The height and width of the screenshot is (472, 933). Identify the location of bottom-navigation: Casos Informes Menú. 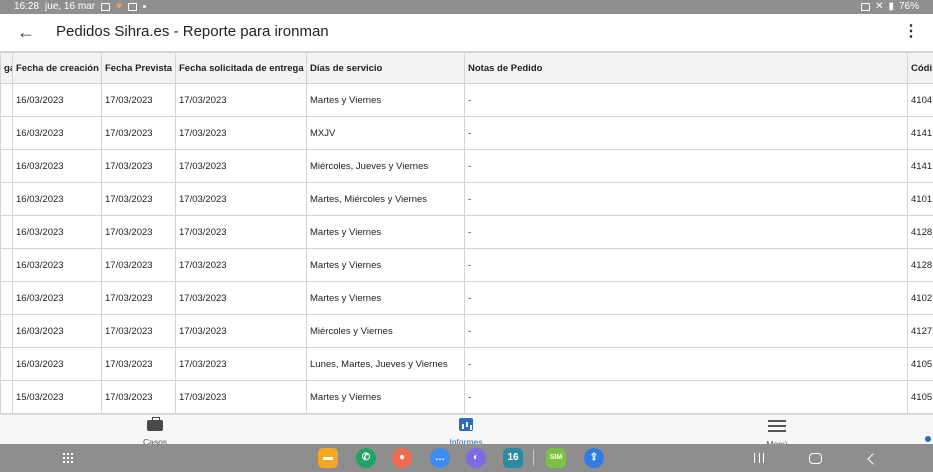
(466, 431).